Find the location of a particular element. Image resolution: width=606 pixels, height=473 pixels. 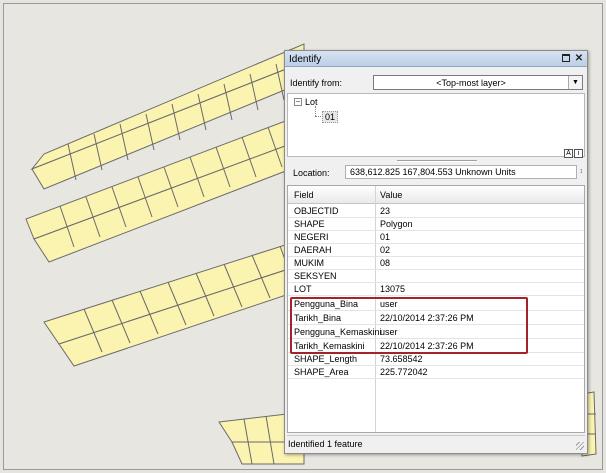

field-name: OBJECTID is located at coordinates (316, 211).